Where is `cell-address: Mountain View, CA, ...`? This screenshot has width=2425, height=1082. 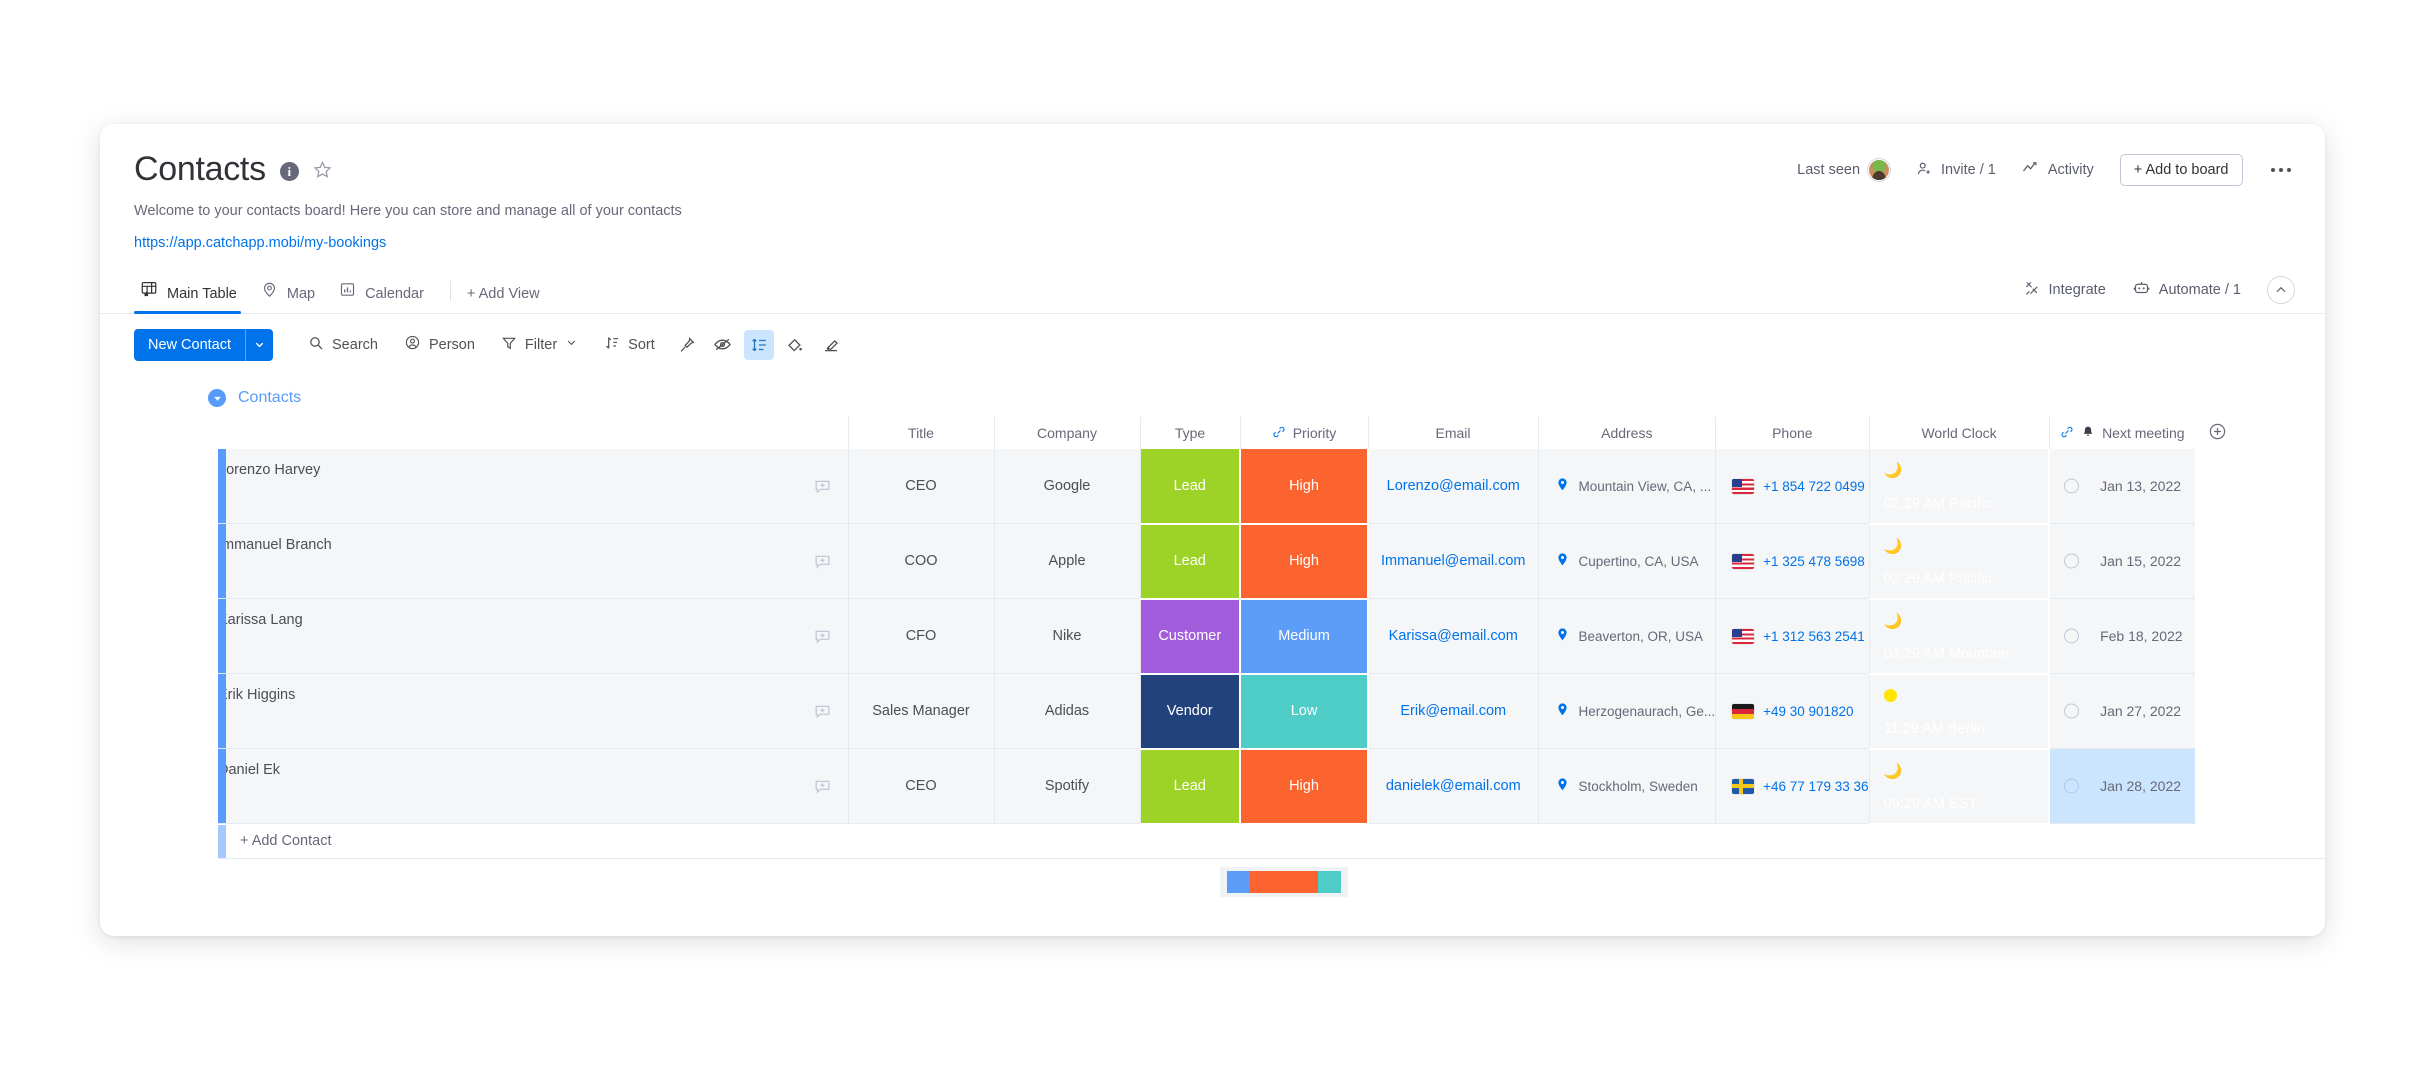 cell-address: Mountain View, CA, ... is located at coordinates (1627, 486).